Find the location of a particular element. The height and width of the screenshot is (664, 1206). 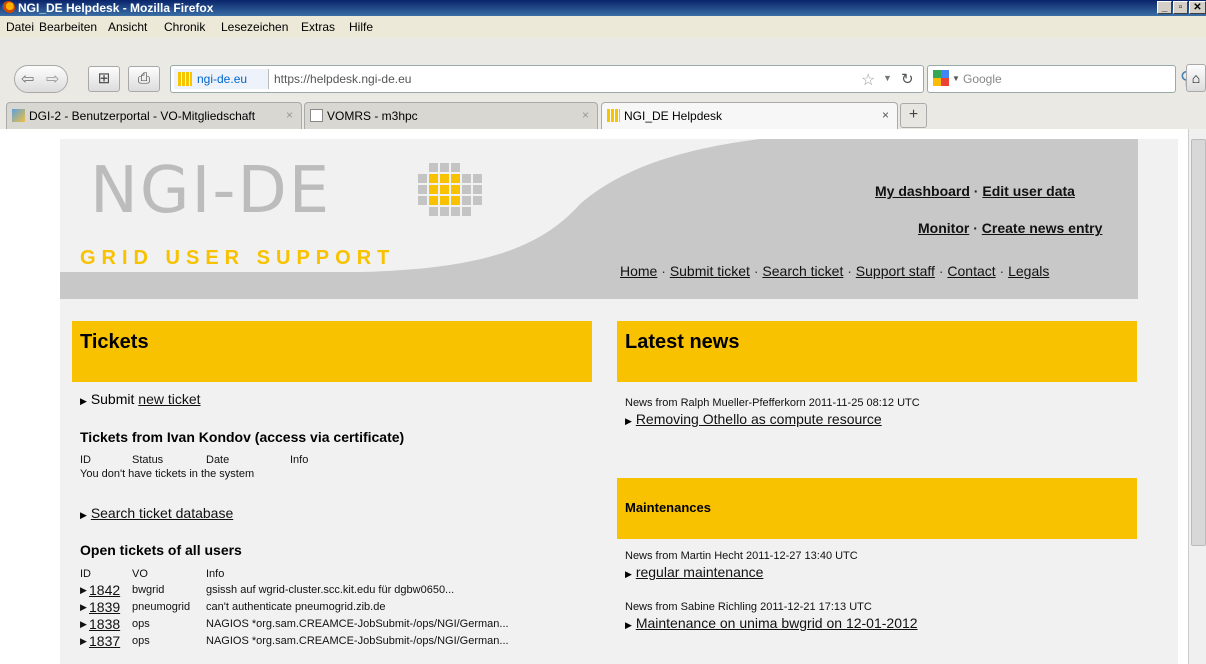

submit-row: ▶ Submit new ticket is located at coordinates (140, 399).